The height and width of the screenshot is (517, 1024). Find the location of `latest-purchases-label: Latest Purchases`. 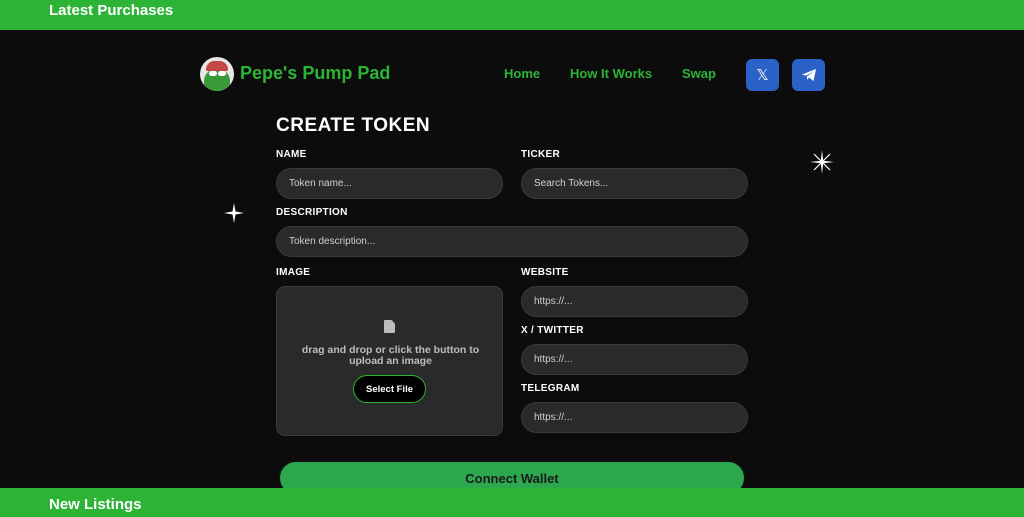

latest-purchases-label: Latest Purchases is located at coordinates (111, 10).